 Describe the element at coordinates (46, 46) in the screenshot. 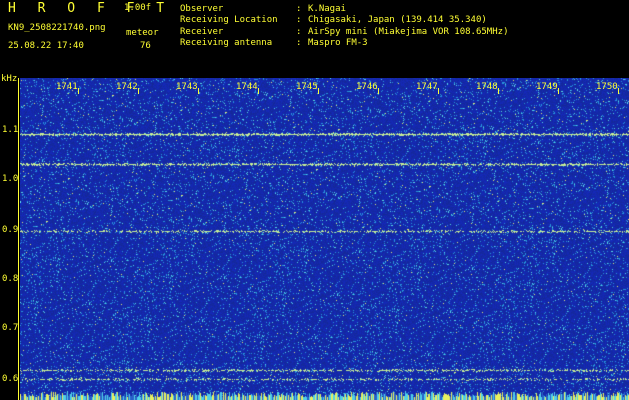

I see `capture-datetime: 25.08.22 17:40` at that location.